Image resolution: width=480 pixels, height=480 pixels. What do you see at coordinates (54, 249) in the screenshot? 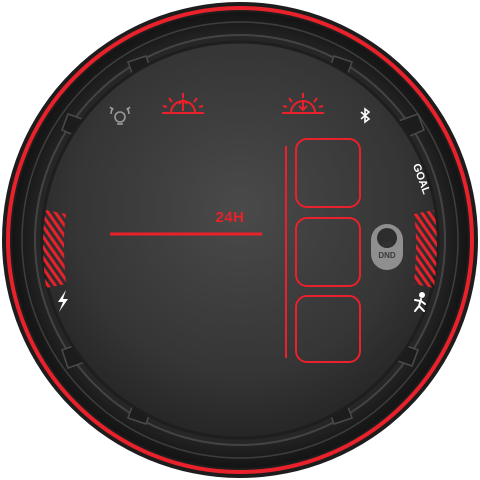
I see `left-stripe-bar` at bounding box center [54, 249].